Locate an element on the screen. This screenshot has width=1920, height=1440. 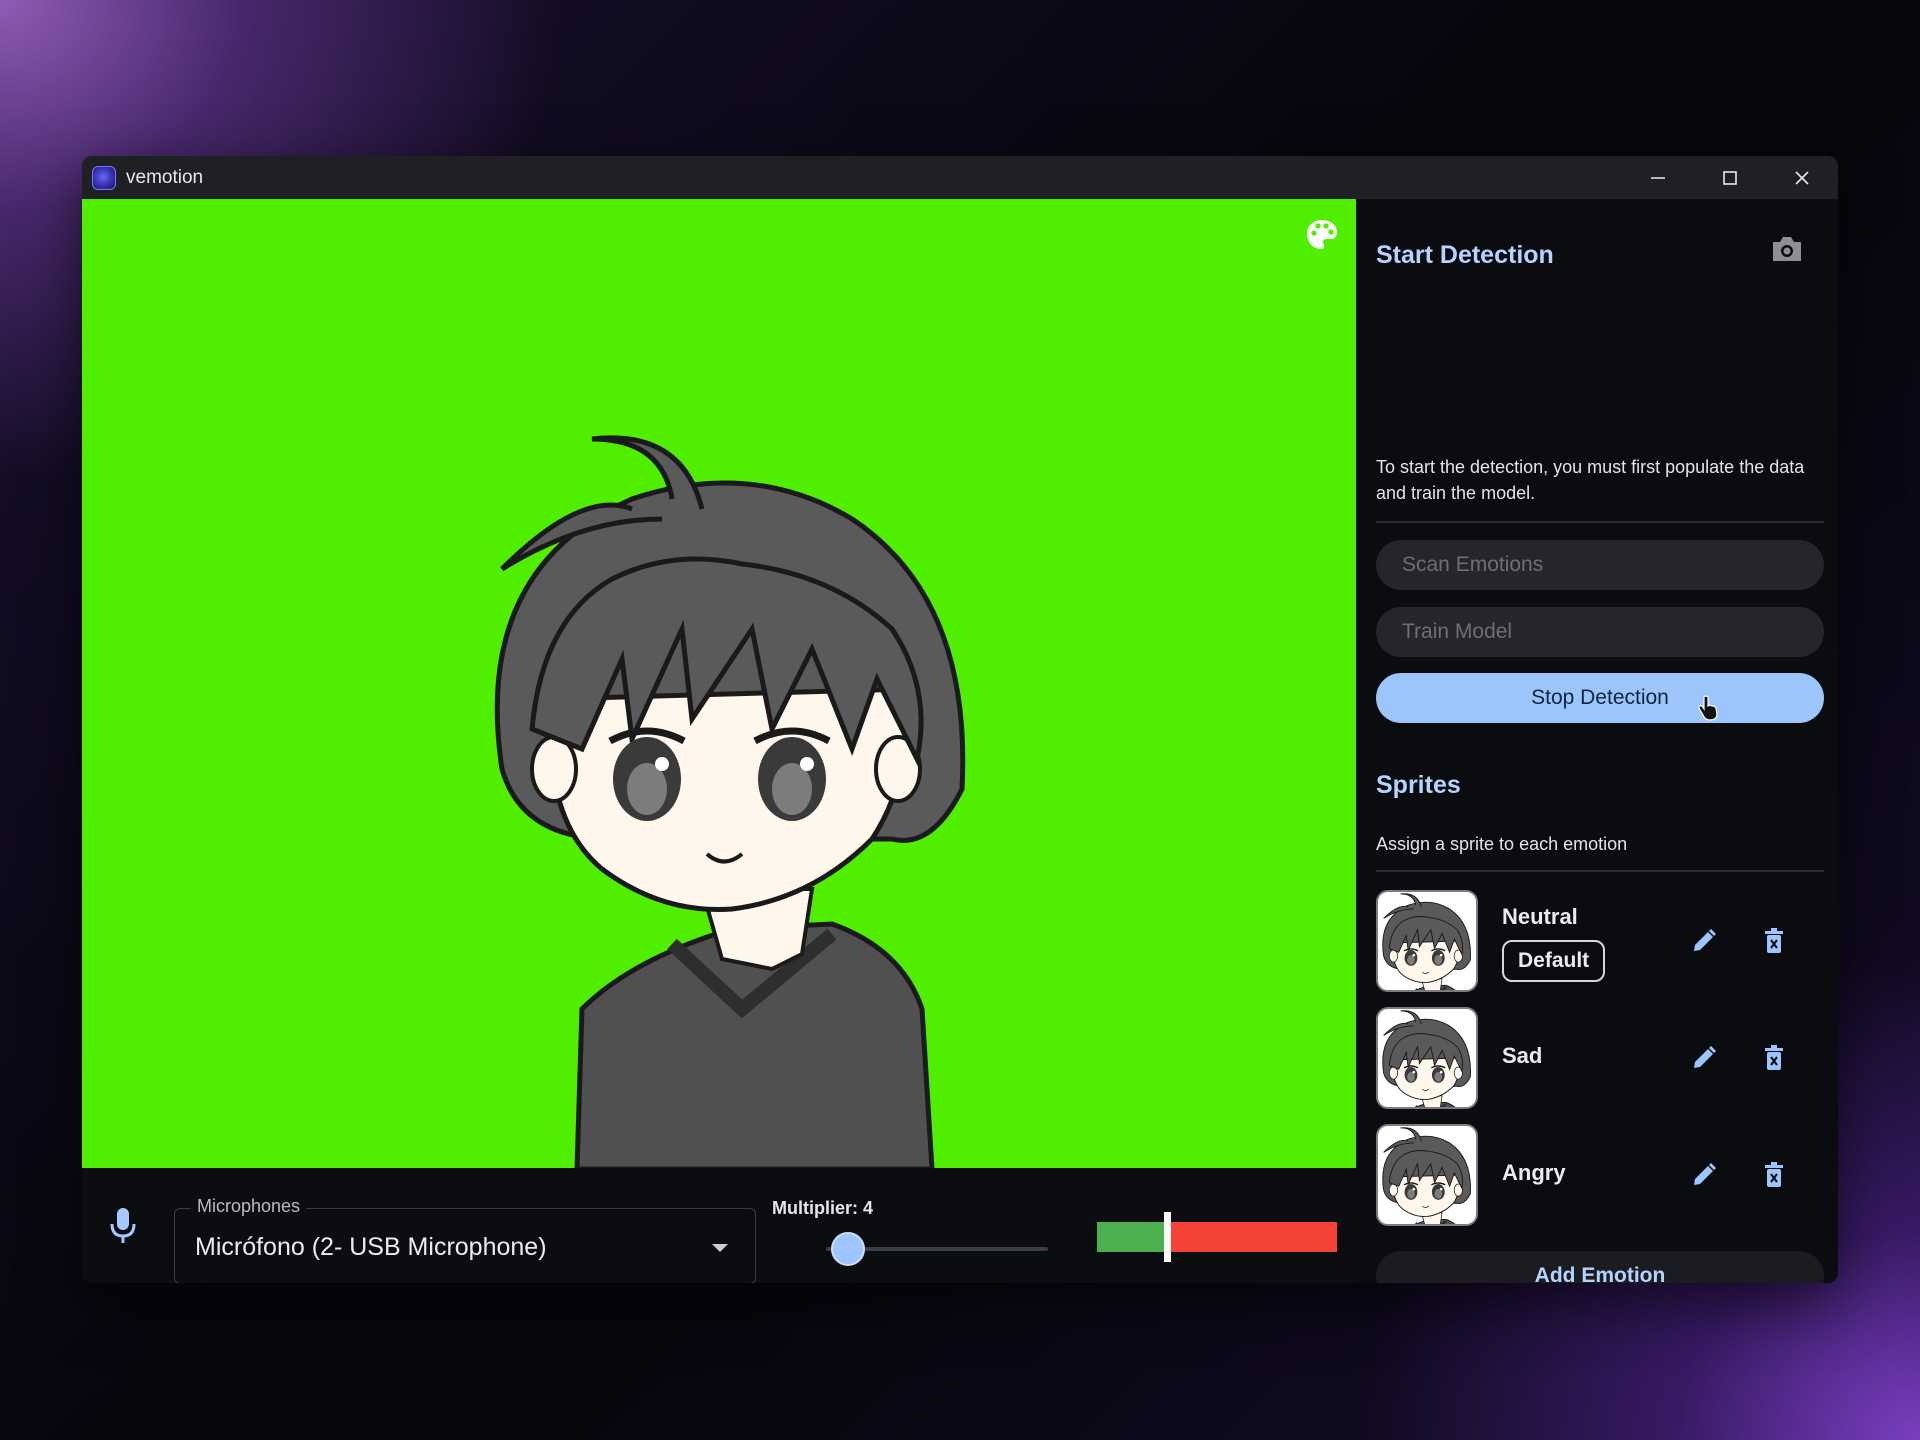
stop-detection-label: Stop Detection is located at coordinates (1600, 697).